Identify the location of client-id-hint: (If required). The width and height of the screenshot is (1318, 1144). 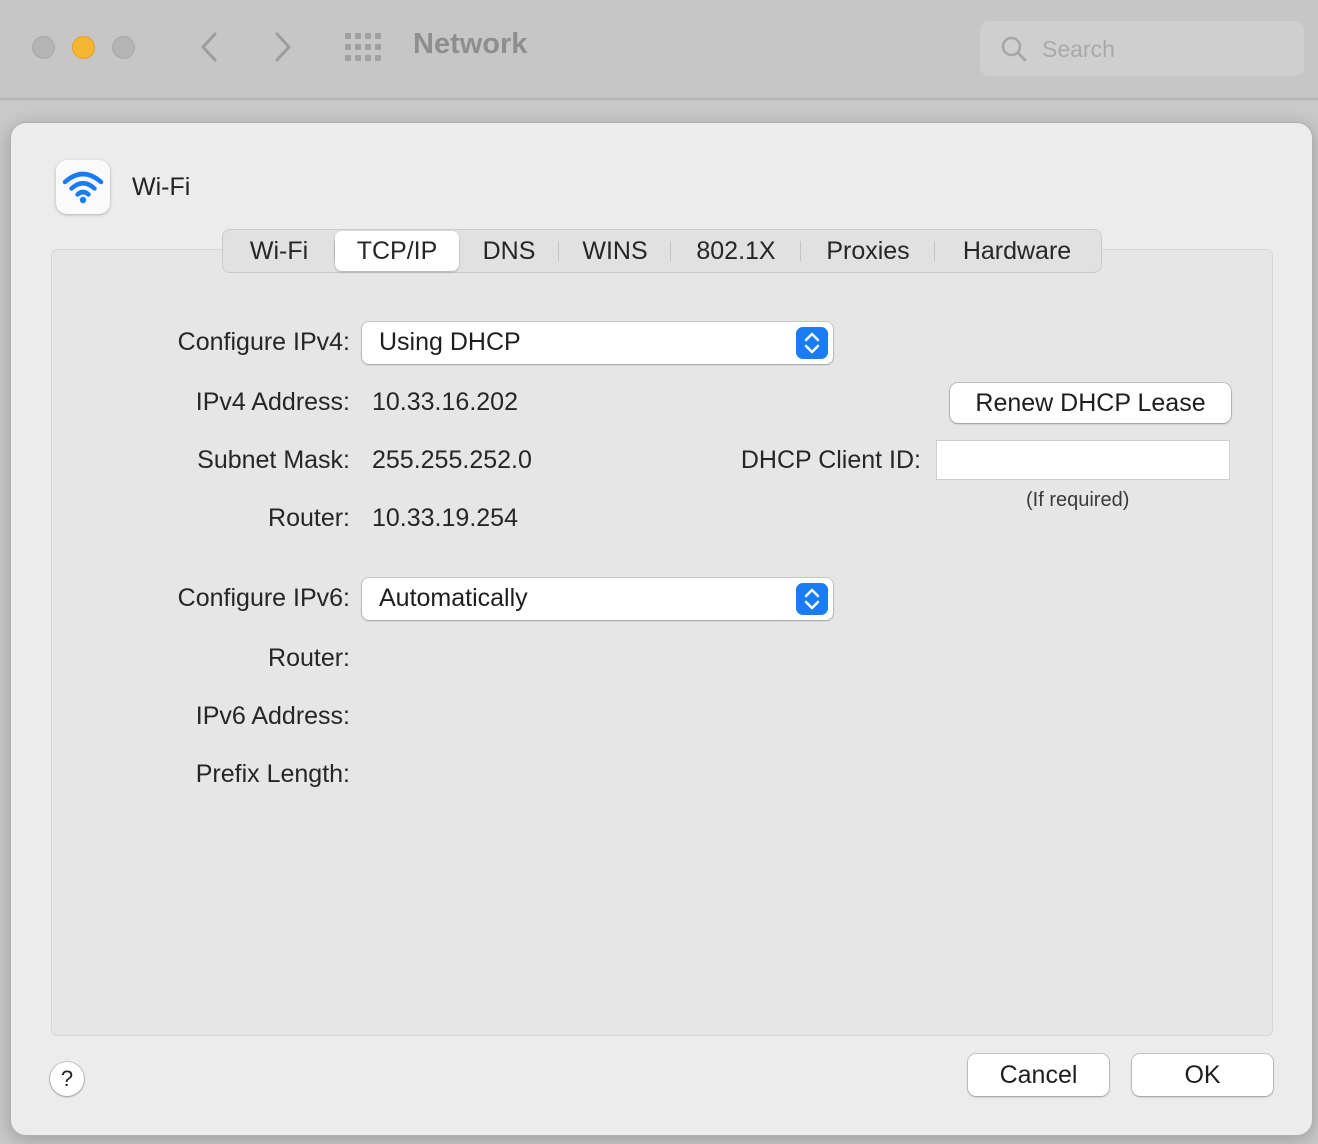
(1078, 500).